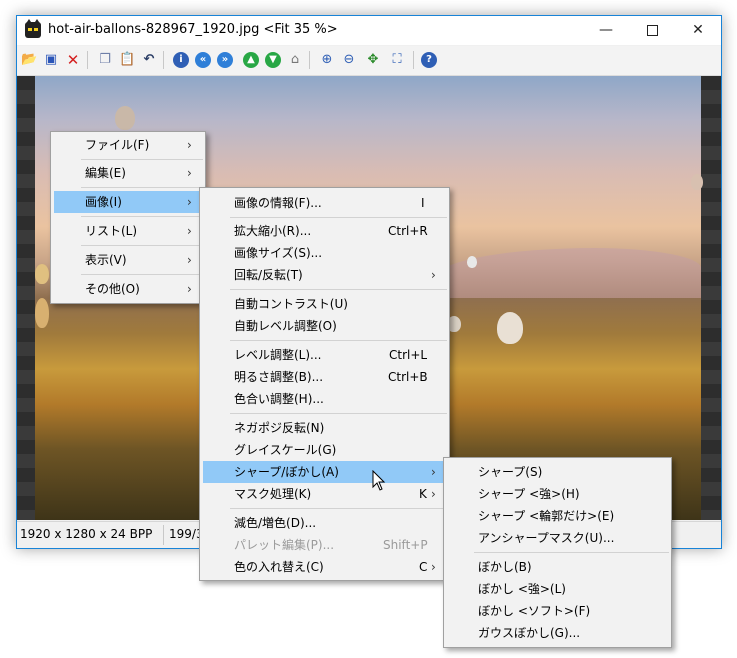 The height and width of the screenshot is (658, 737). Describe the element at coordinates (86, 534) in the screenshot. I see `image-dimensions: 1920 x 1280 x 24 BPP` at that location.